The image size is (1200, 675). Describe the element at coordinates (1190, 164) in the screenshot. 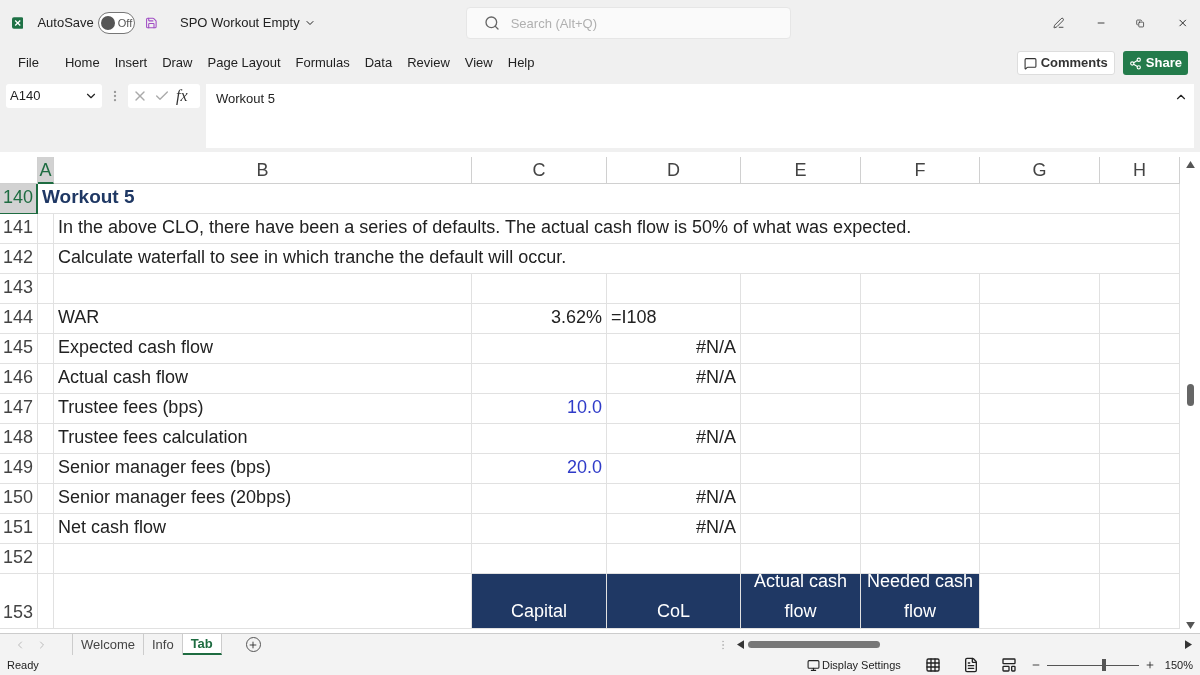

I see `scroll-up-icon` at that location.